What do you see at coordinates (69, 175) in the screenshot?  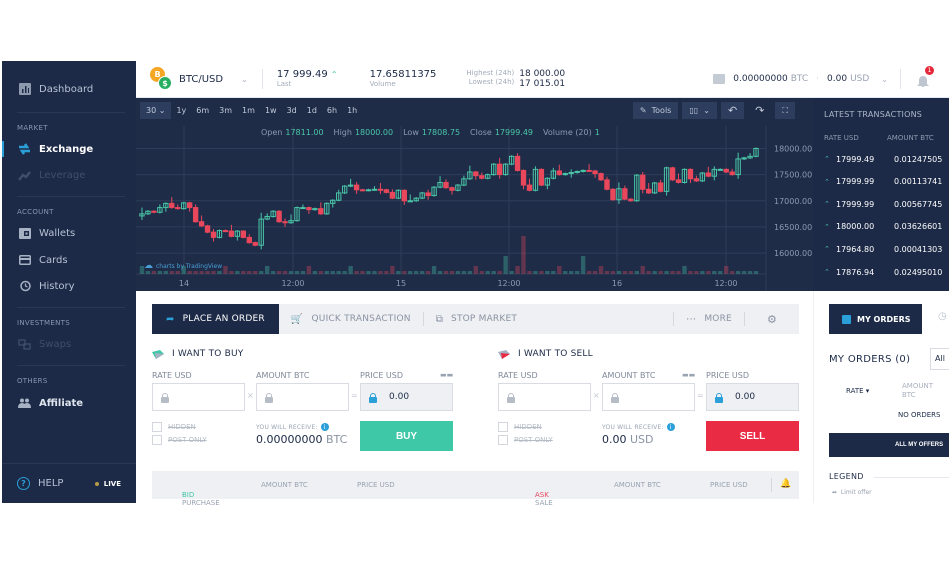 I see `sidebar-item-leverage: Leverage` at bounding box center [69, 175].